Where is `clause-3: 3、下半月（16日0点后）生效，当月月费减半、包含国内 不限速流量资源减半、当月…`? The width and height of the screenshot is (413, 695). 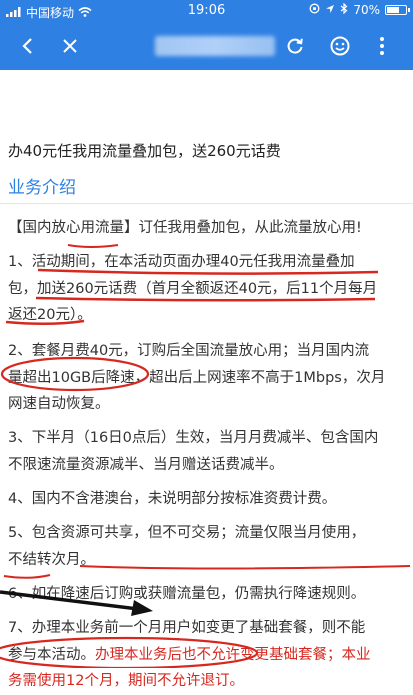 clause-3: 3、下半月（16日0点后）生效，当月月费减半、包含国内 不限速流量资源减半、当月… is located at coordinates (208, 451).